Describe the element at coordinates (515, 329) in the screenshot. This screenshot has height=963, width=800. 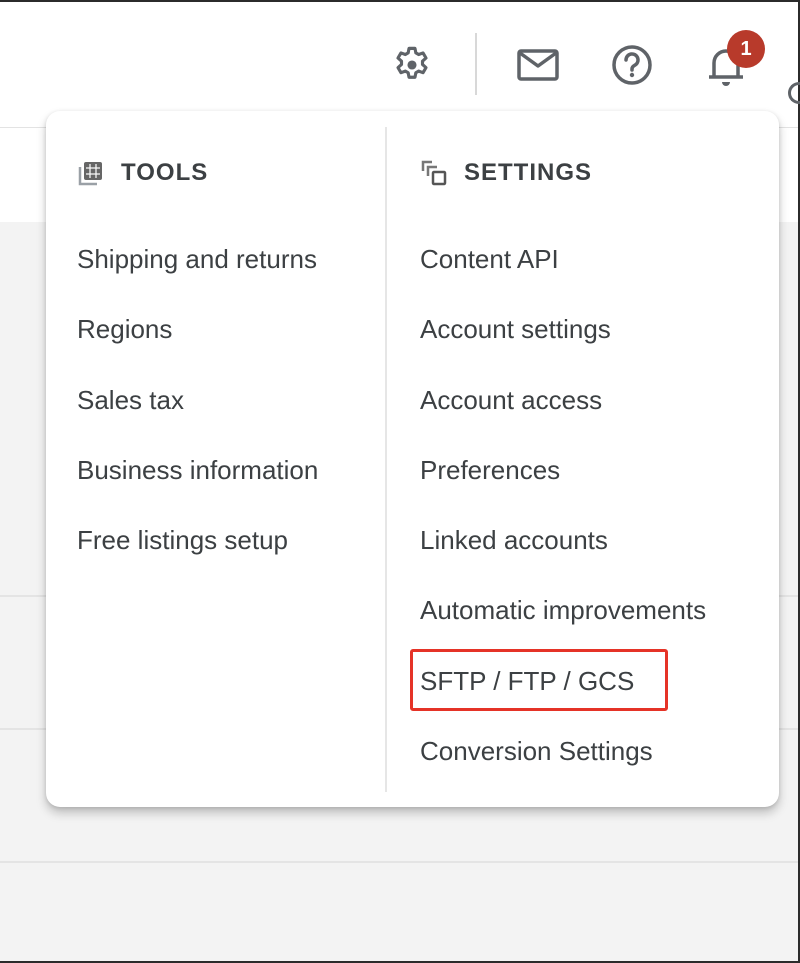
I see `menu-item-account-settings: Account settings` at that location.